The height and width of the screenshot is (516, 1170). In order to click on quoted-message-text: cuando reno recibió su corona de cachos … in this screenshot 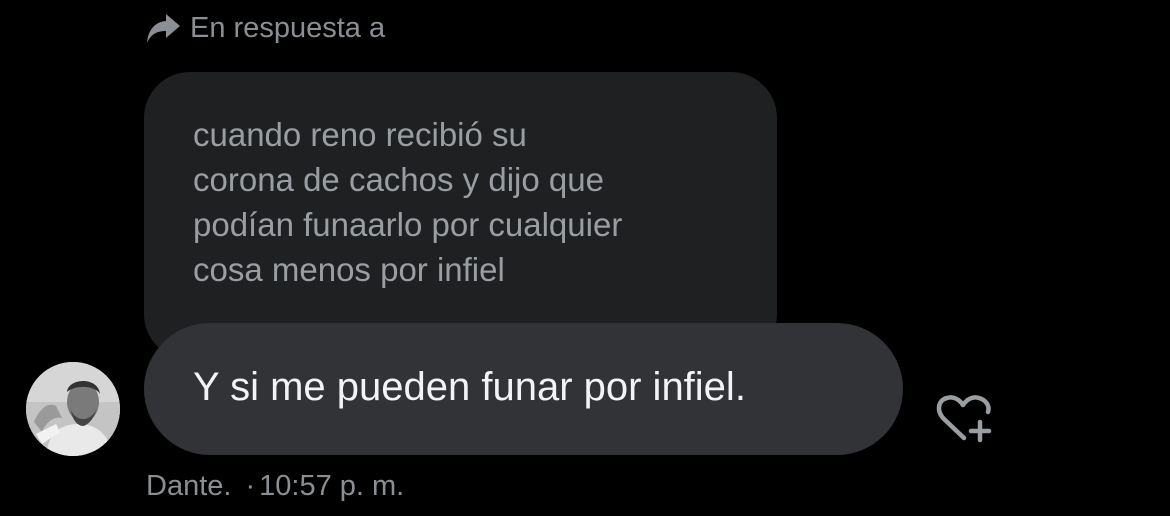, I will do `click(408, 202)`.